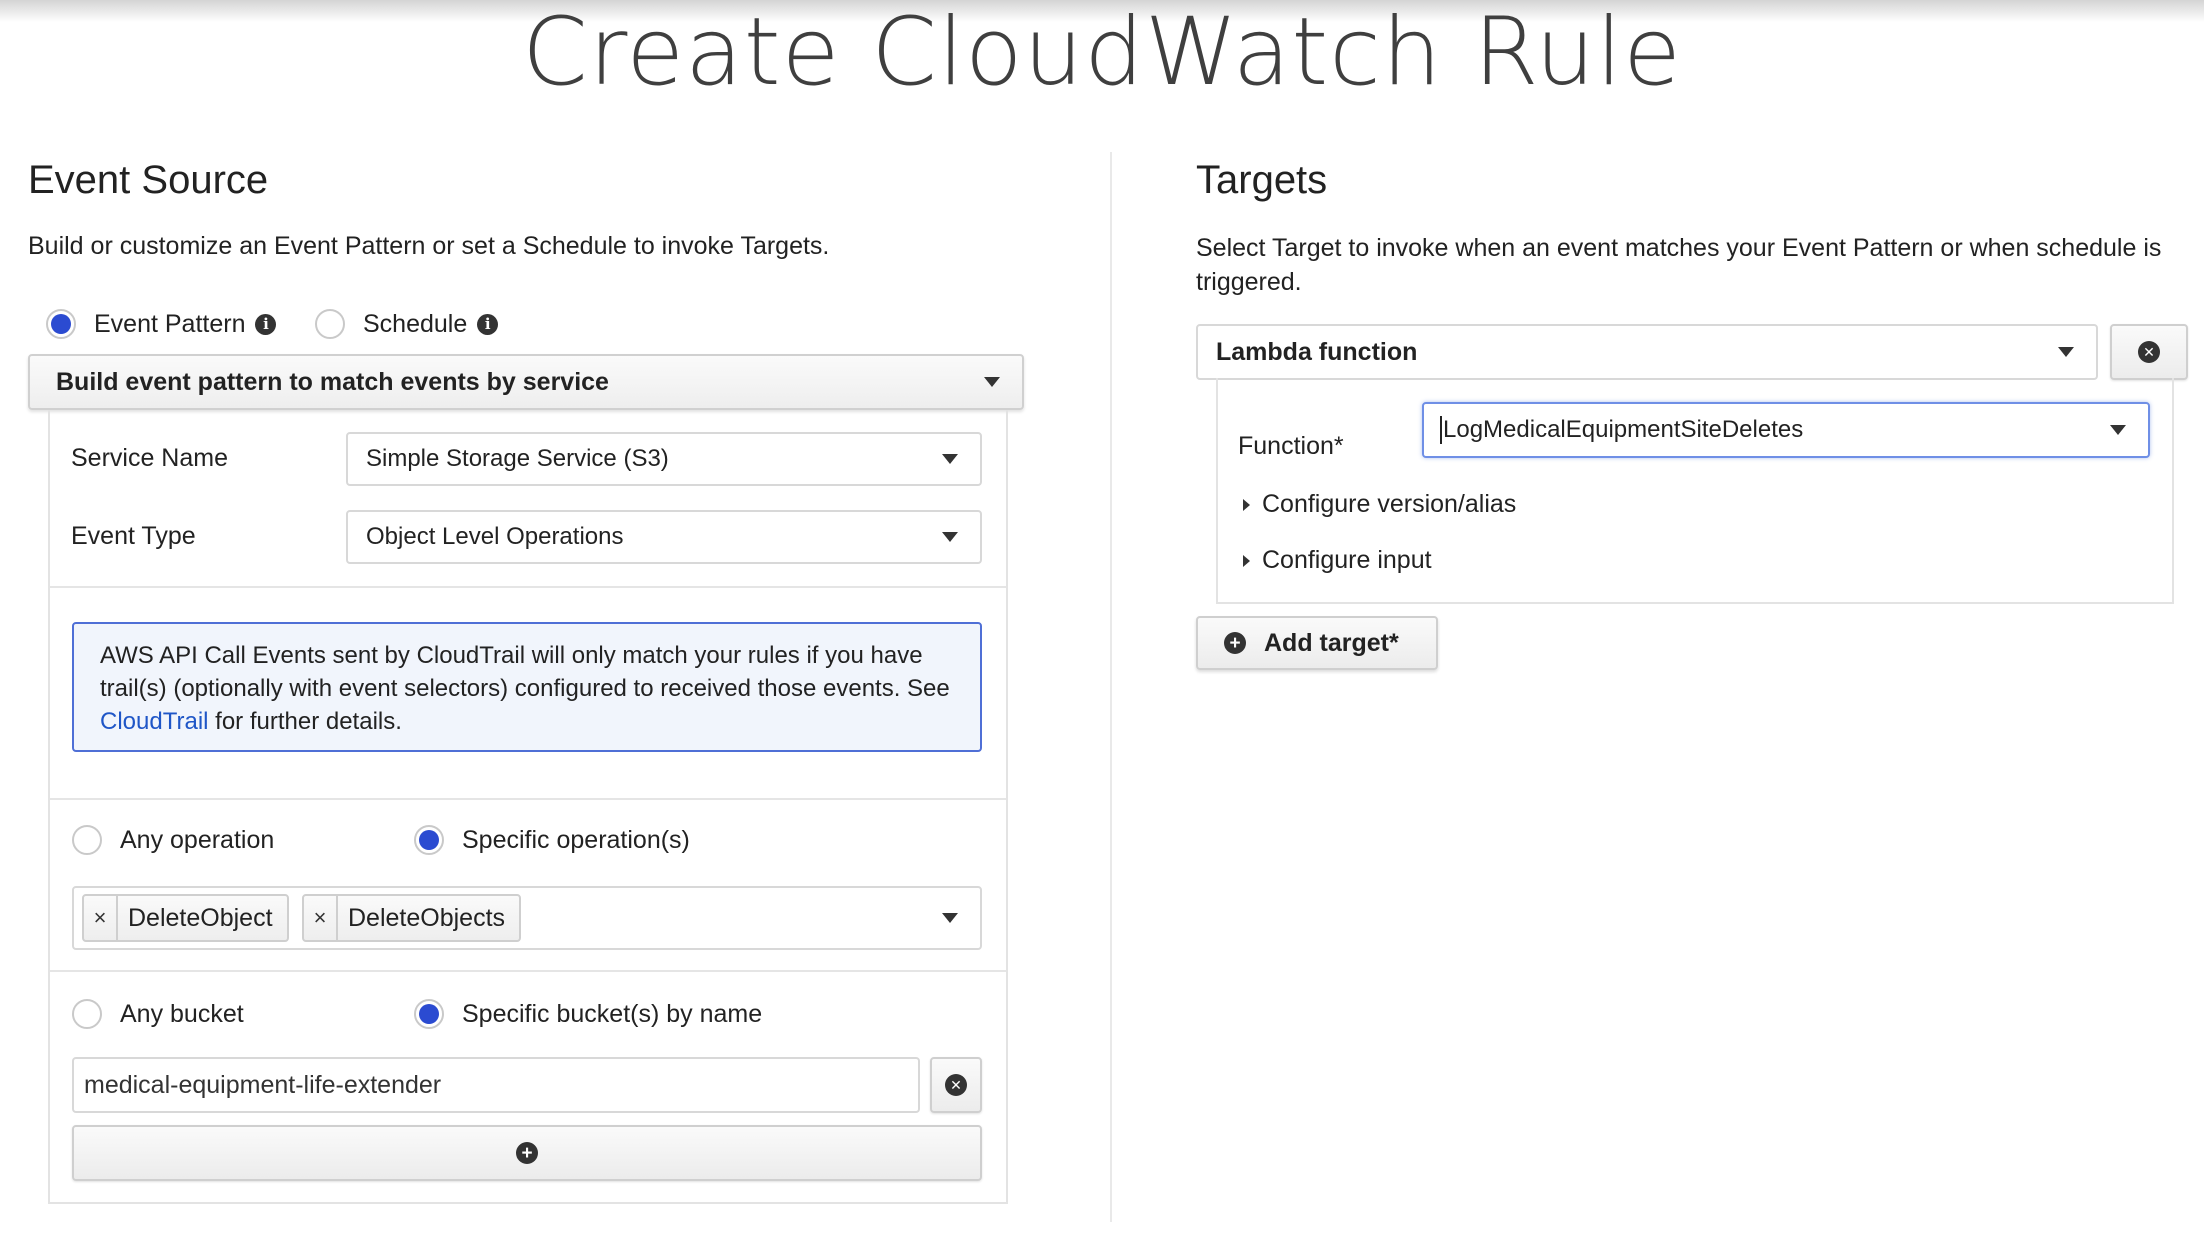 This screenshot has width=2204, height=1234. I want to click on cloudtrail-link: CloudTrail, so click(154, 721).